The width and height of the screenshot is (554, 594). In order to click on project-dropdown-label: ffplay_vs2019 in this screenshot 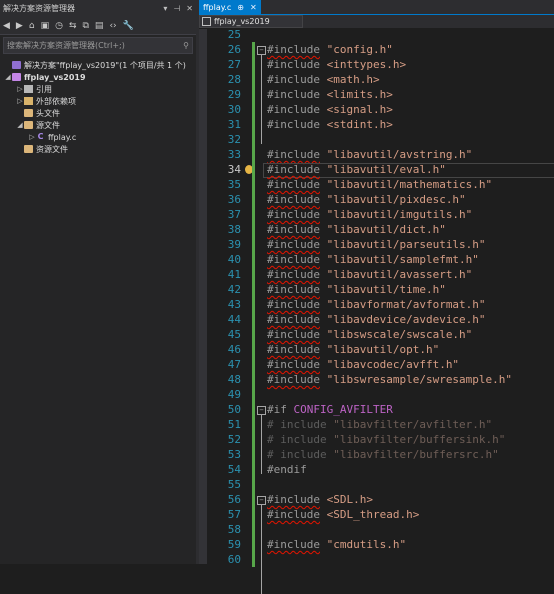, I will do `click(242, 21)`.